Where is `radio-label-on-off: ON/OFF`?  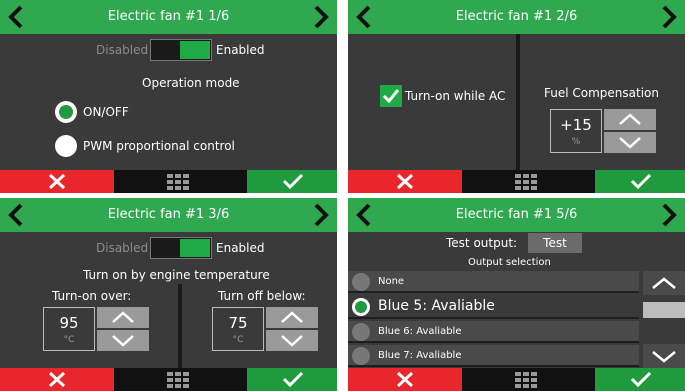 radio-label-on-off: ON/OFF is located at coordinates (106, 112).